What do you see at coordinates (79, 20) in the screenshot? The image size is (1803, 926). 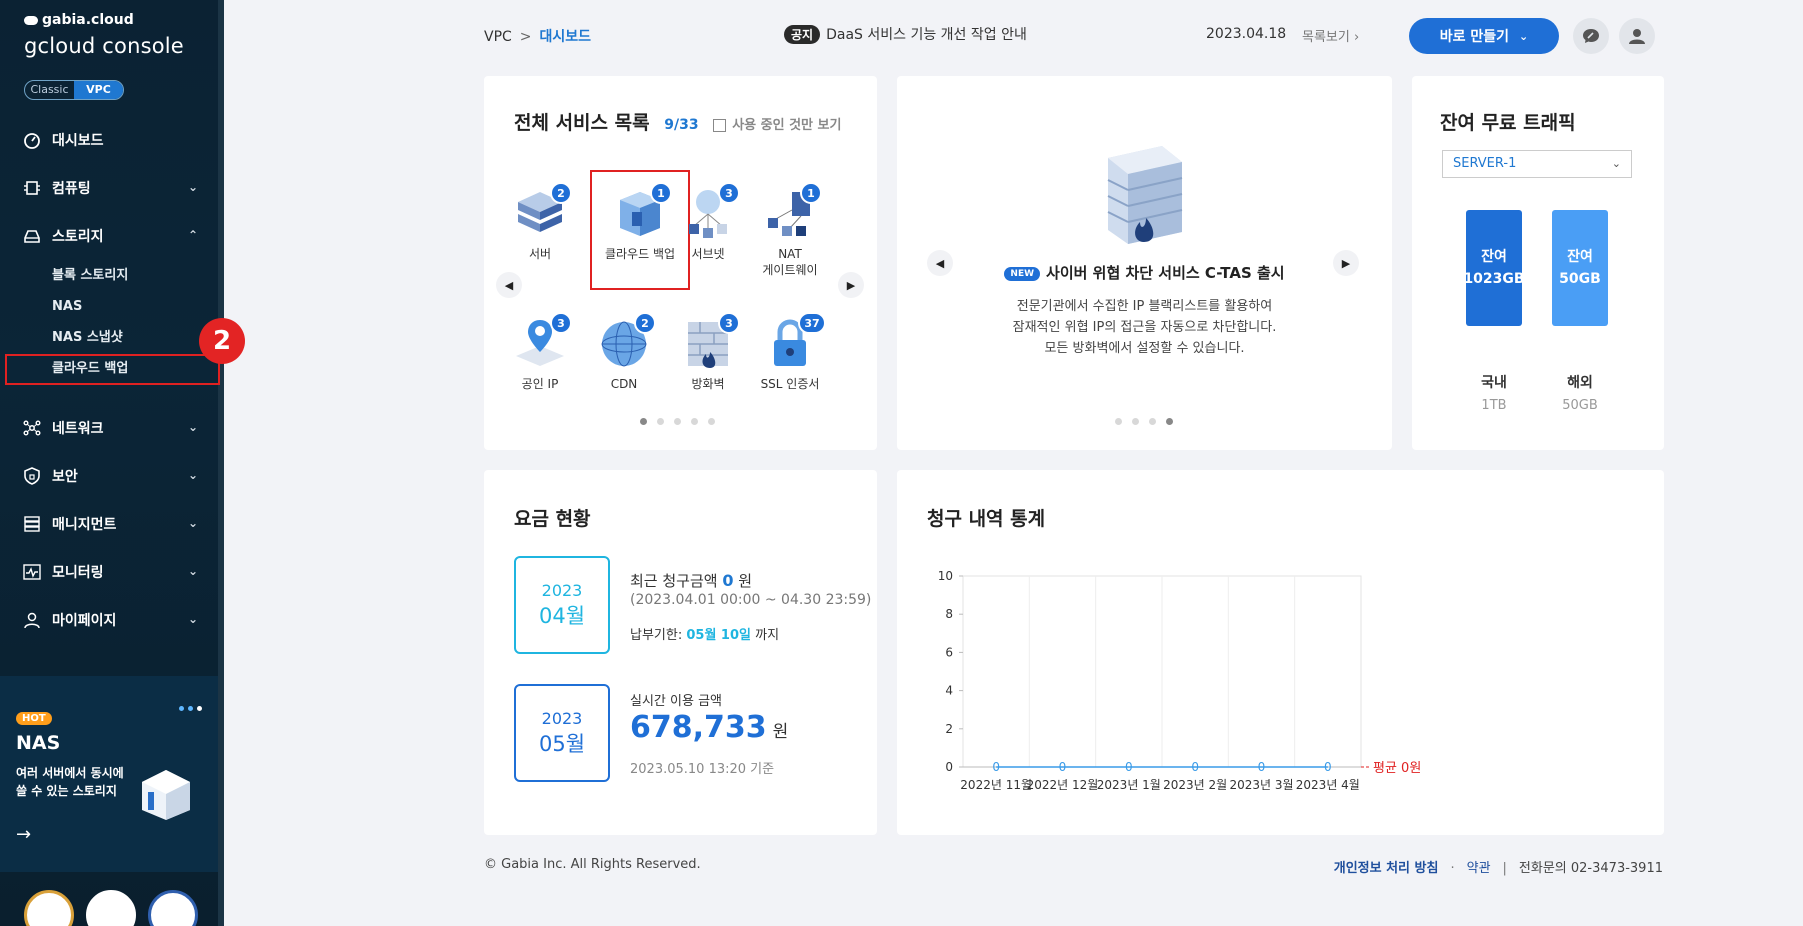 I see `gabia-logo: gabia.cloud` at bounding box center [79, 20].